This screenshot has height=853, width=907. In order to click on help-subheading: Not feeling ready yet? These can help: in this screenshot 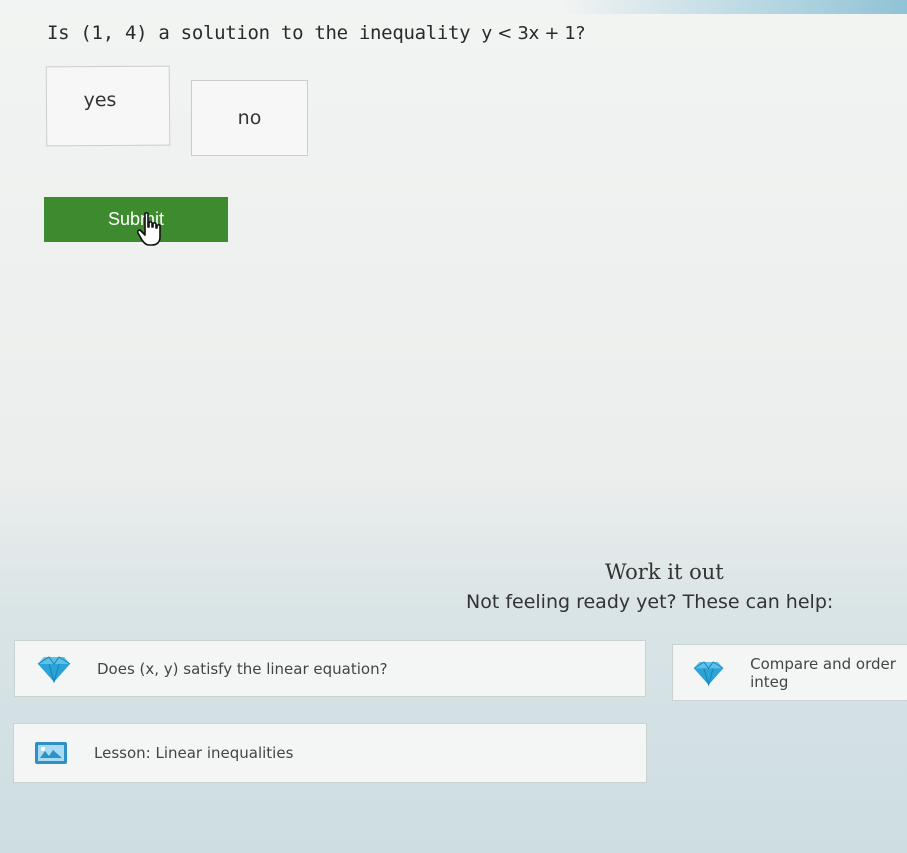, I will do `click(650, 602)`.